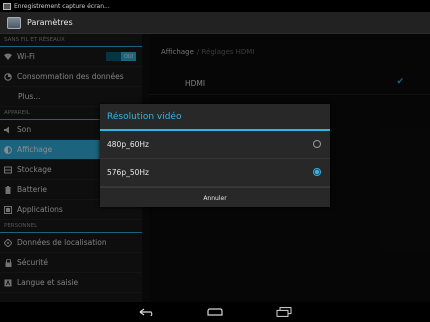 This screenshot has width=430, height=322. What do you see at coordinates (284, 312) in the screenshot?
I see `recents-icon` at bounding box center [284, 312].